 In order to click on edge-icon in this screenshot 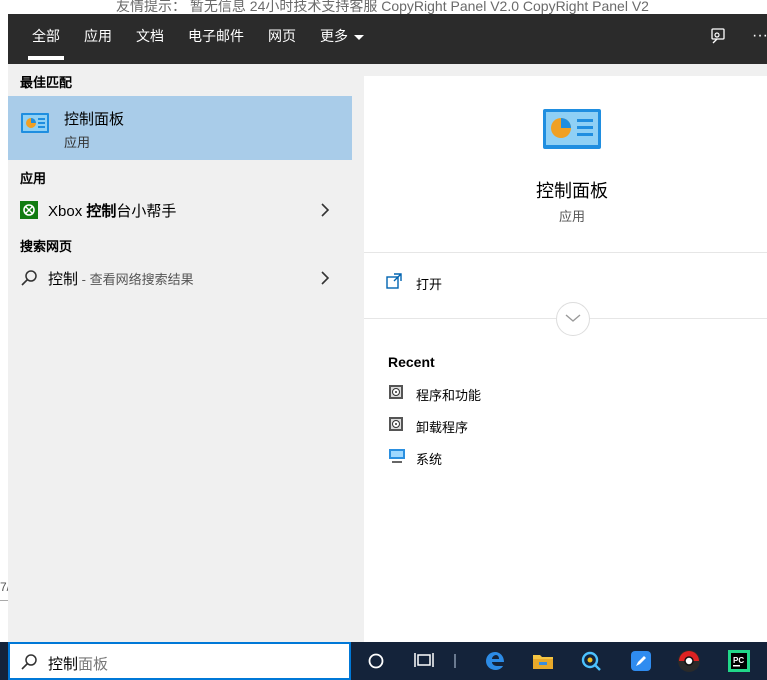, I will do `click(495, 661)`.